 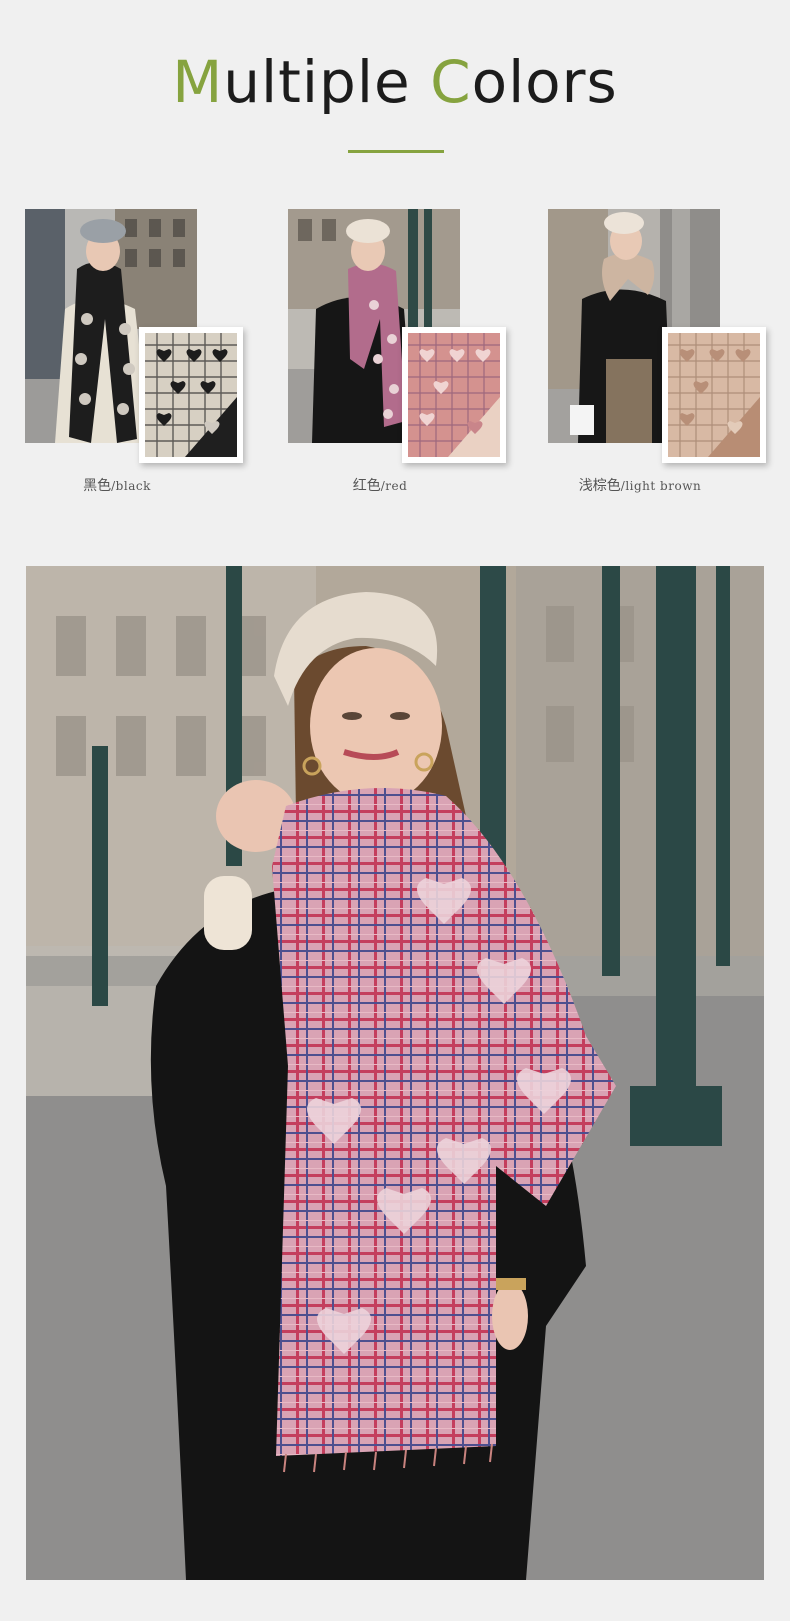 I want to click on section-title: Multiple Colors, so click(x=395, y=82).